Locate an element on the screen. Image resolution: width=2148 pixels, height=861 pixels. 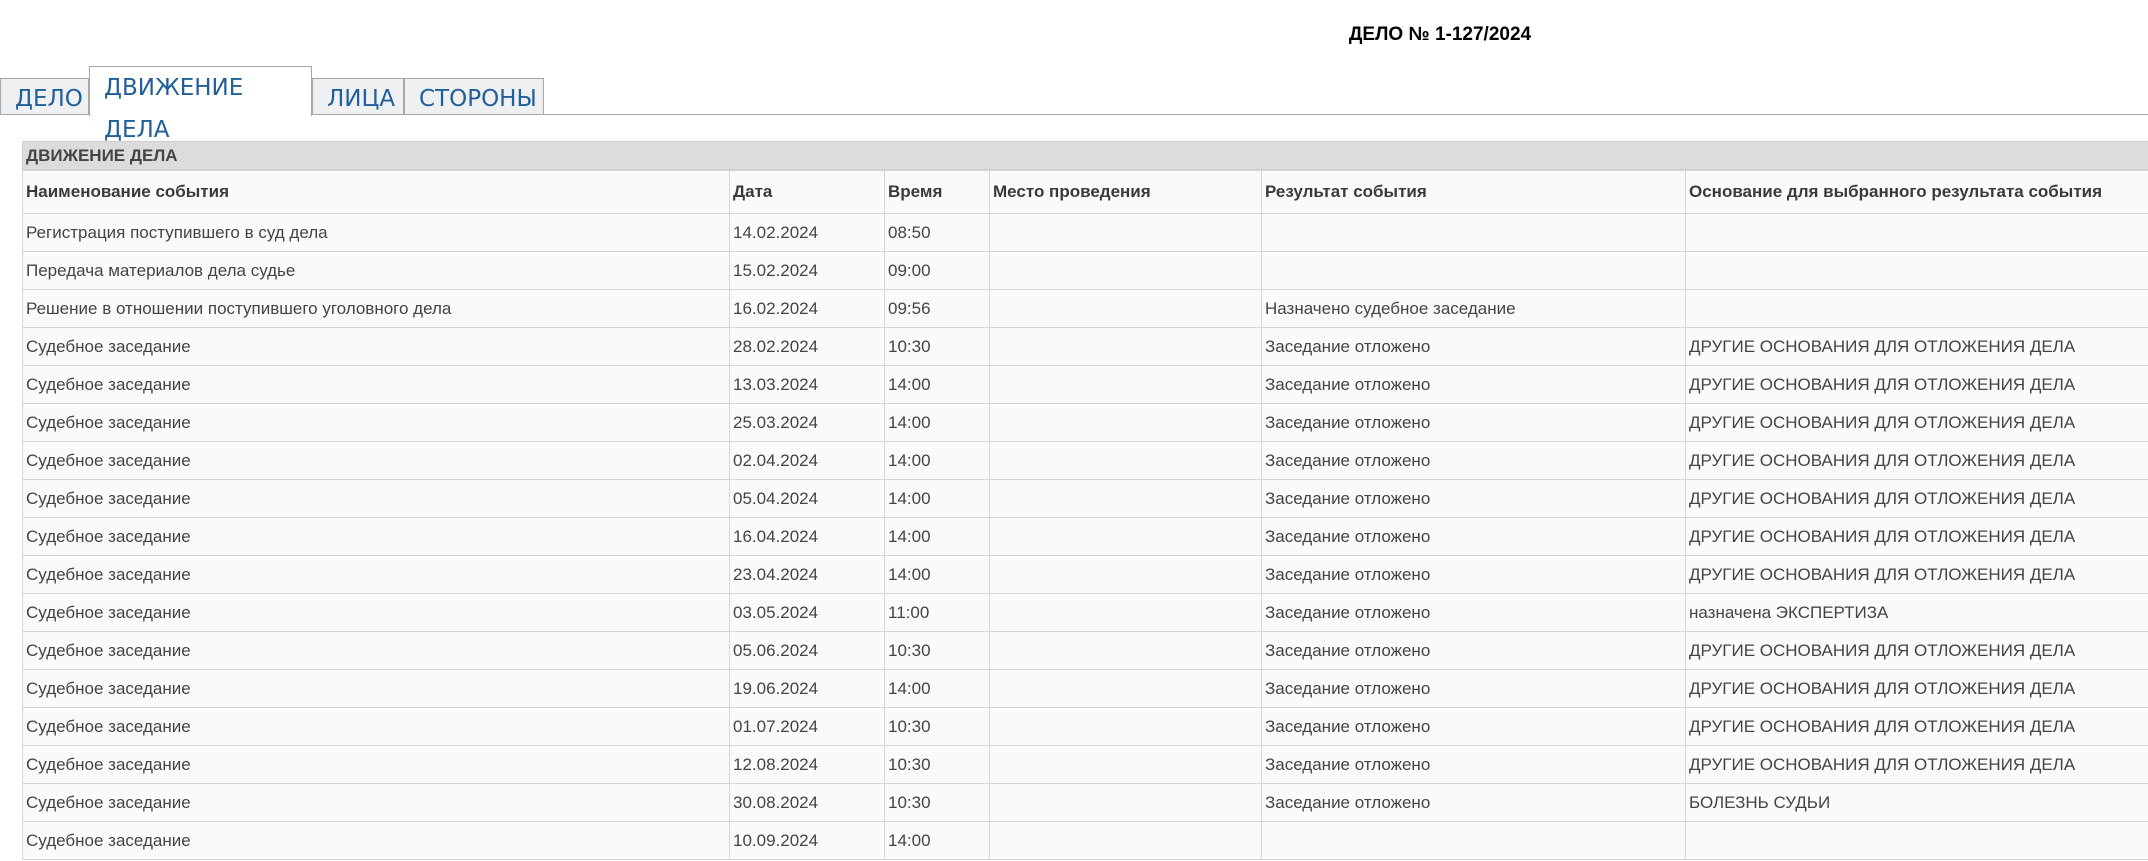
tab-storony: СТОРОНЫ is located at coordinates (474, 96).